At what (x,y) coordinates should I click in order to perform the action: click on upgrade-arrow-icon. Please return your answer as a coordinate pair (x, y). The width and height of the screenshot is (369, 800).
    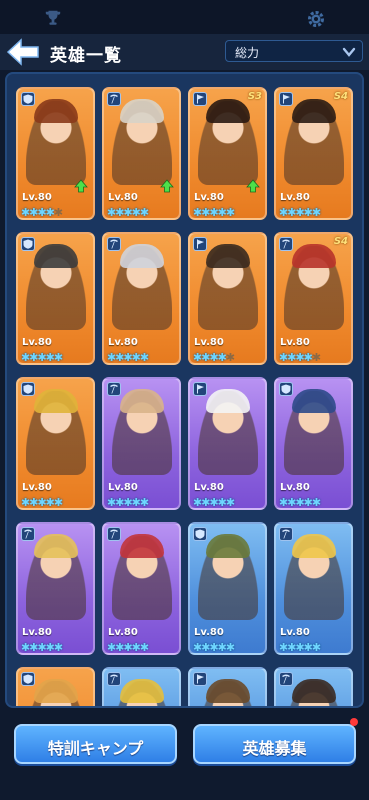
    Looking at the image, I should click on (167, 186).